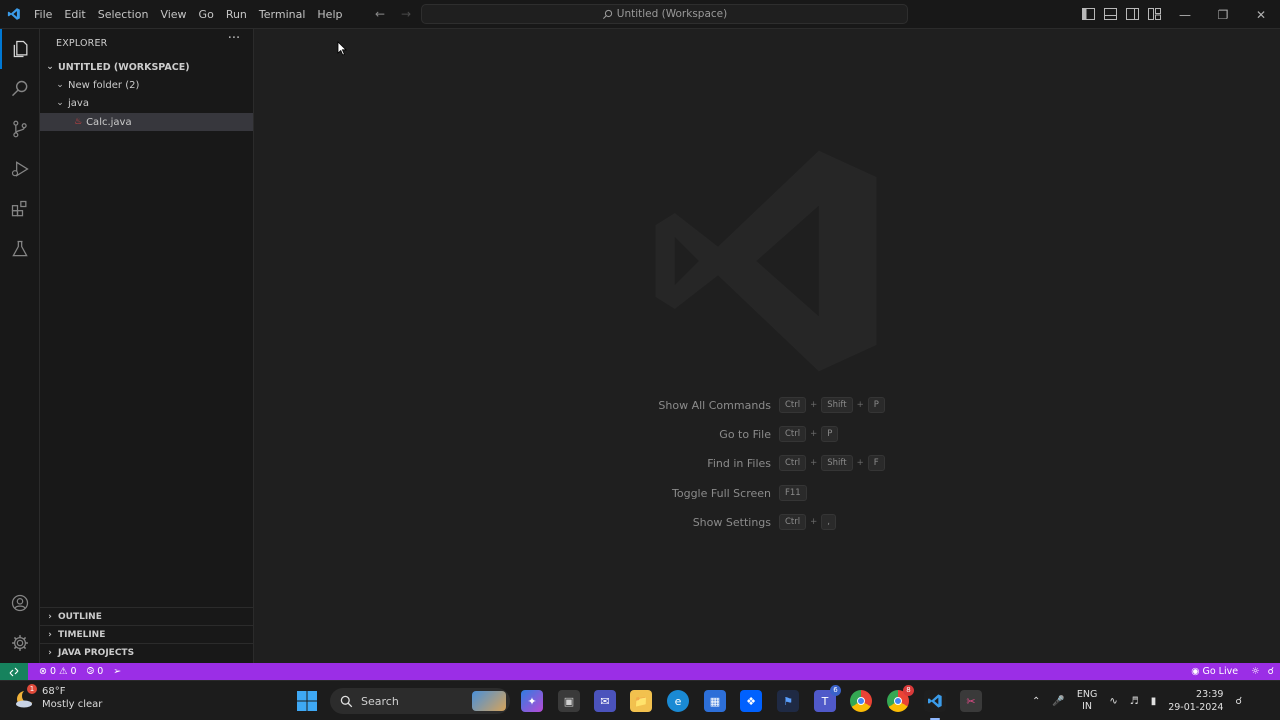 Image resolution: width=1280 pixels, height=720 pixels. Describe the element at coordinates (80, 616) in the screenshot. I see `outline-label: OUTLINE` at that location.